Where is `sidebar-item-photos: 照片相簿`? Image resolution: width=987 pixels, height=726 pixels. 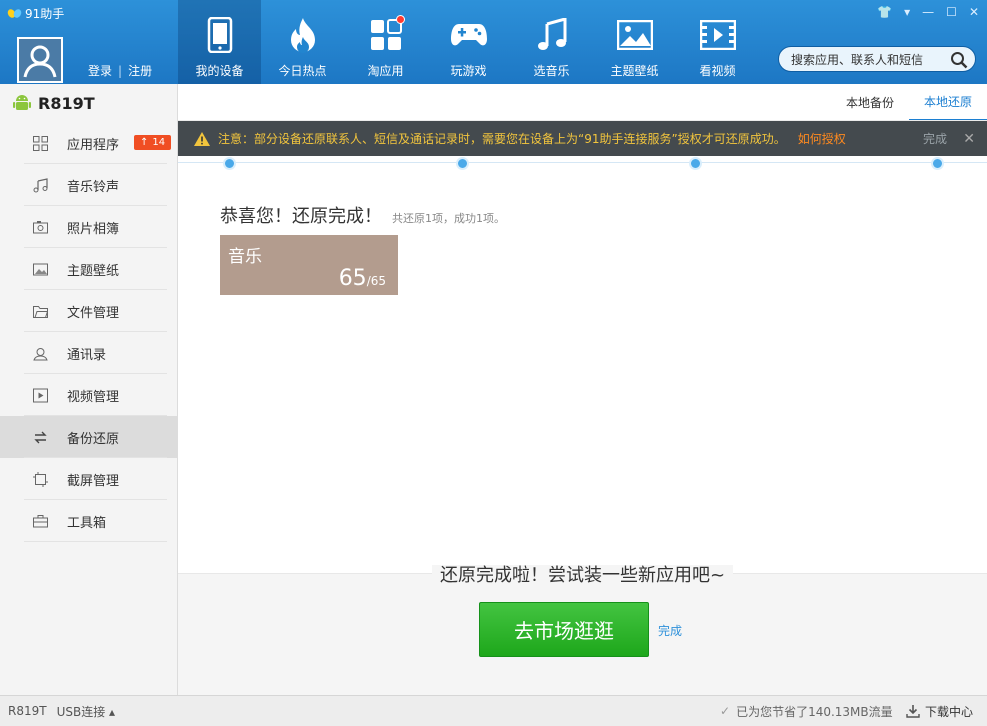 sidebar-item-photos: 照片相簿 is located at coordinates (88, 227).